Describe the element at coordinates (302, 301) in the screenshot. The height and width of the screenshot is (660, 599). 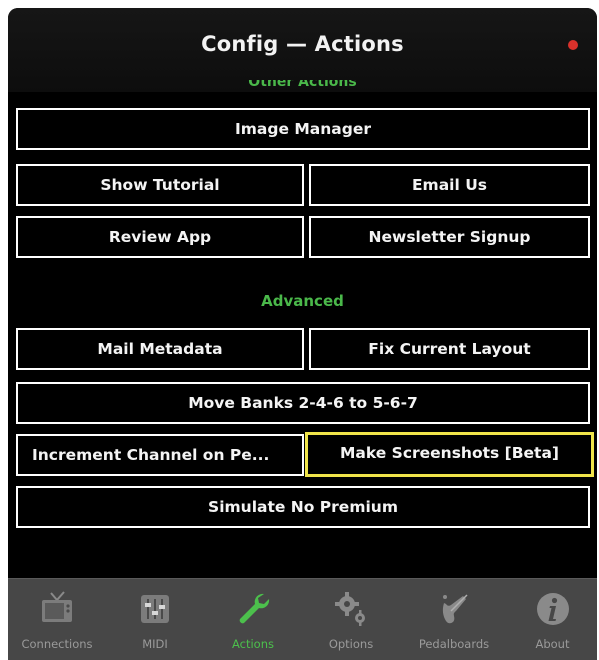
I see `section-header-advanced: Advanced` at that location.